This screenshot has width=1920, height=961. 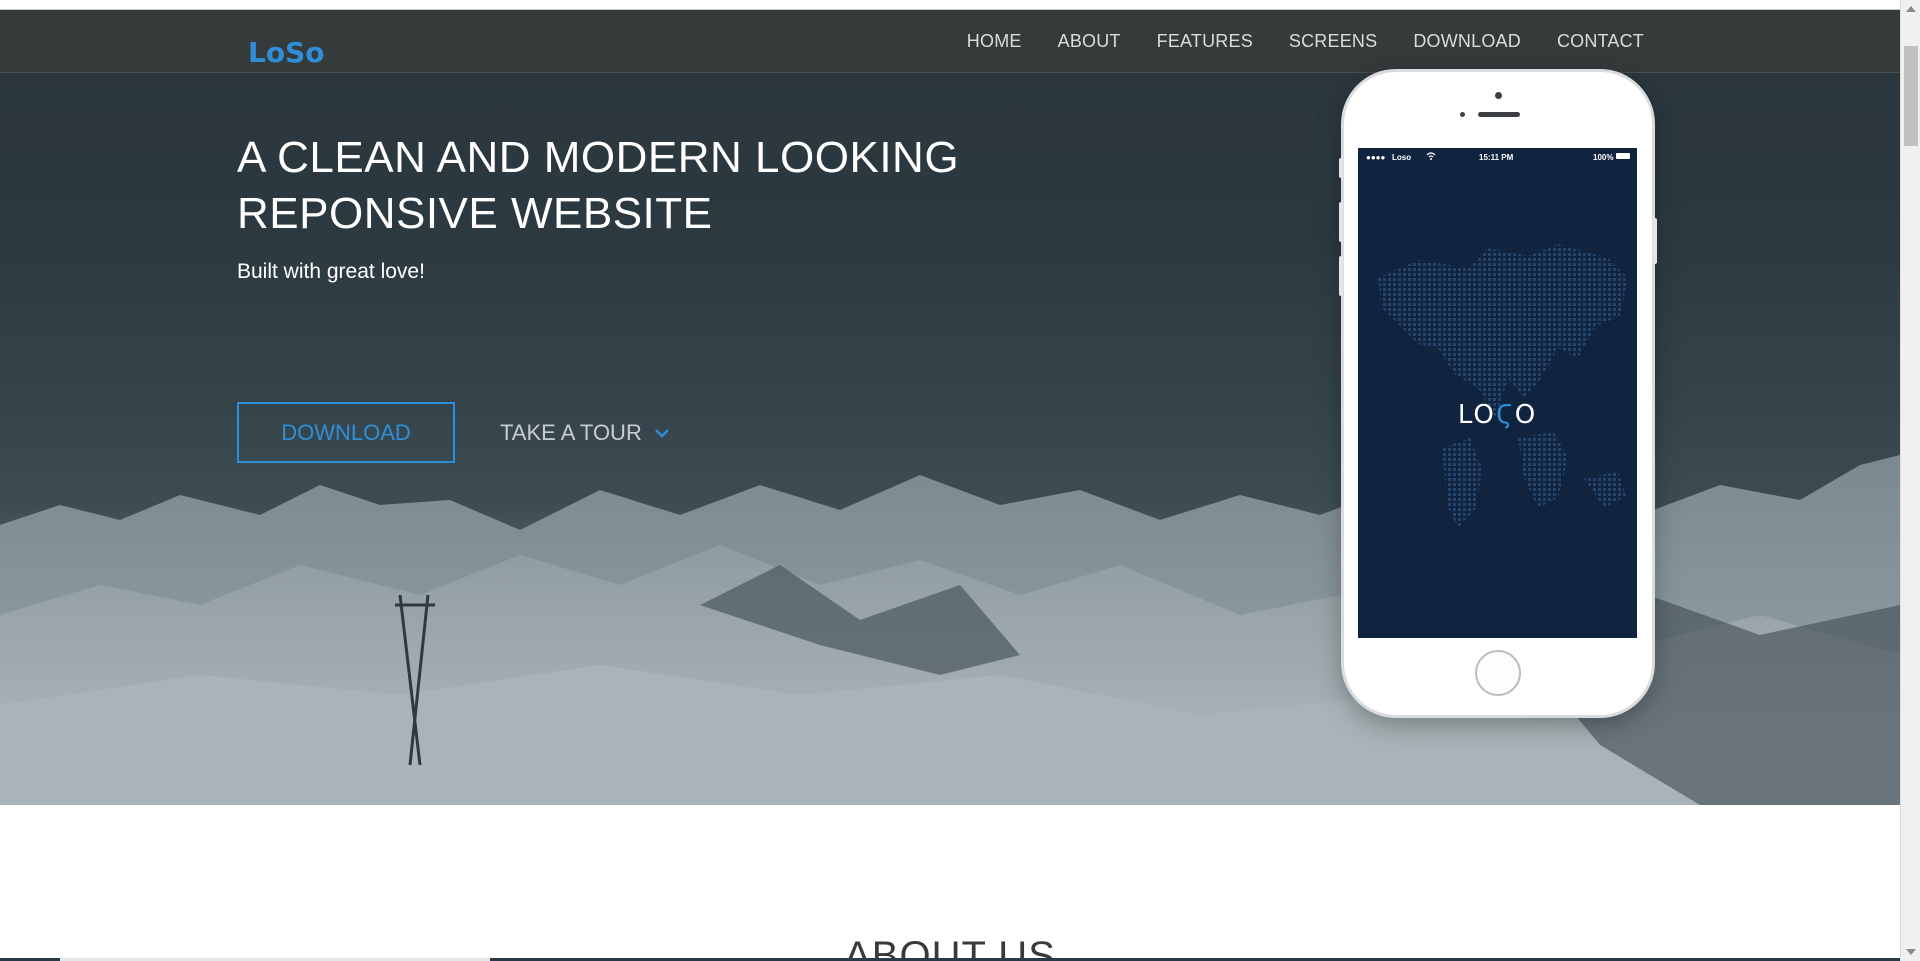 What do you see at coordinates (1431, 156) in the screenshot?
I see `wifi-icon` at bounding box center [1431, 156].